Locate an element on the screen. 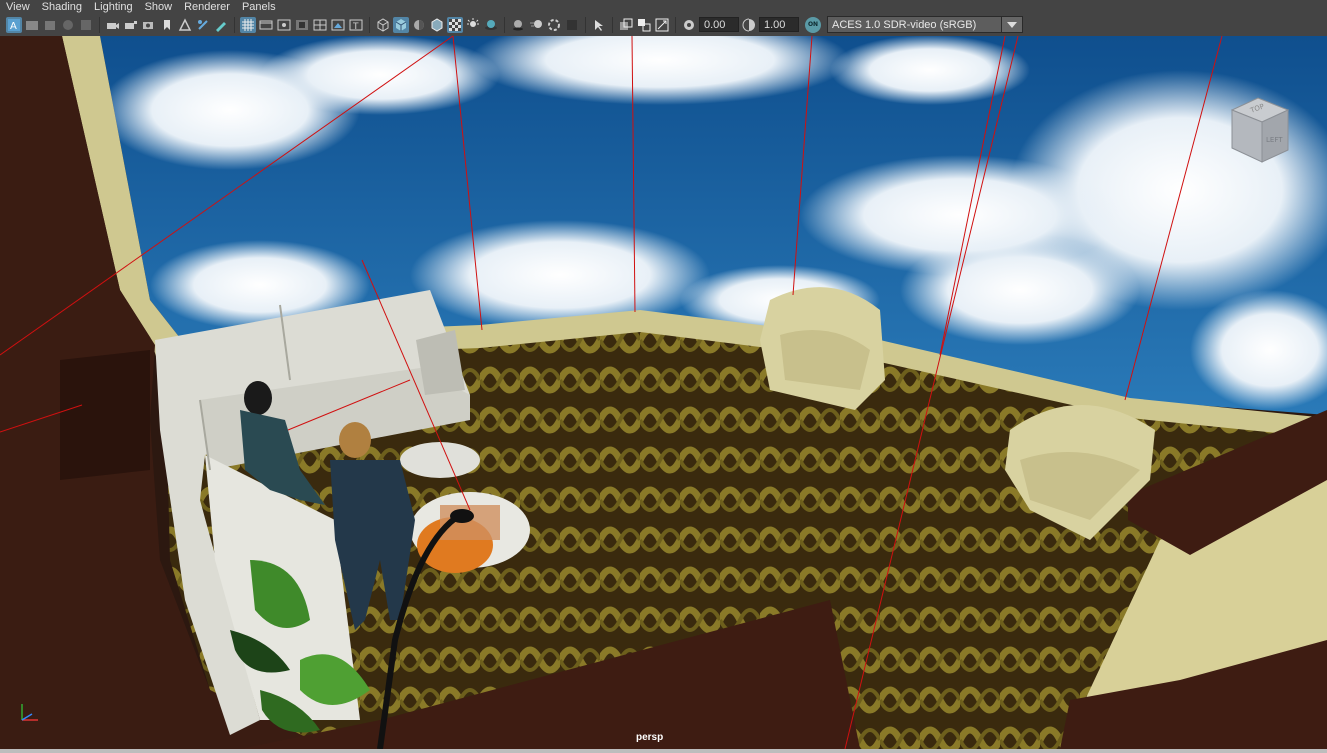 This screenshot has width=1327, height=753. menu-lighting: Lighting is located at coordinates (113, 7).